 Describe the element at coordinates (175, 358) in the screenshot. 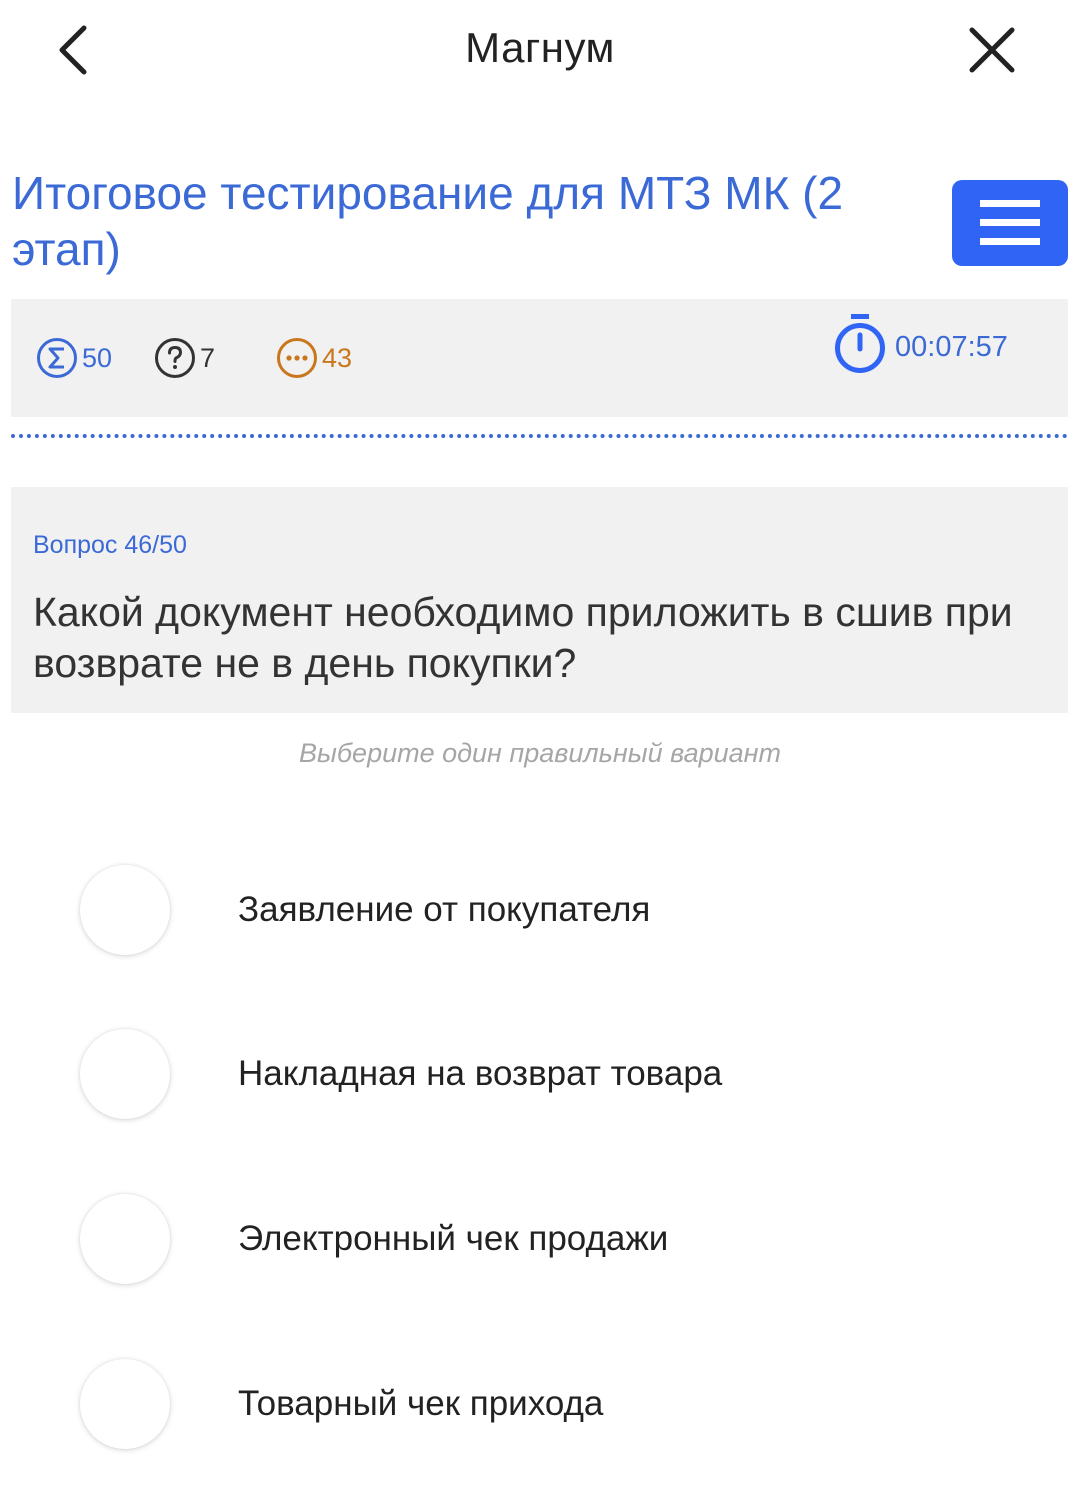

I see `question-mark-icon` at that location.